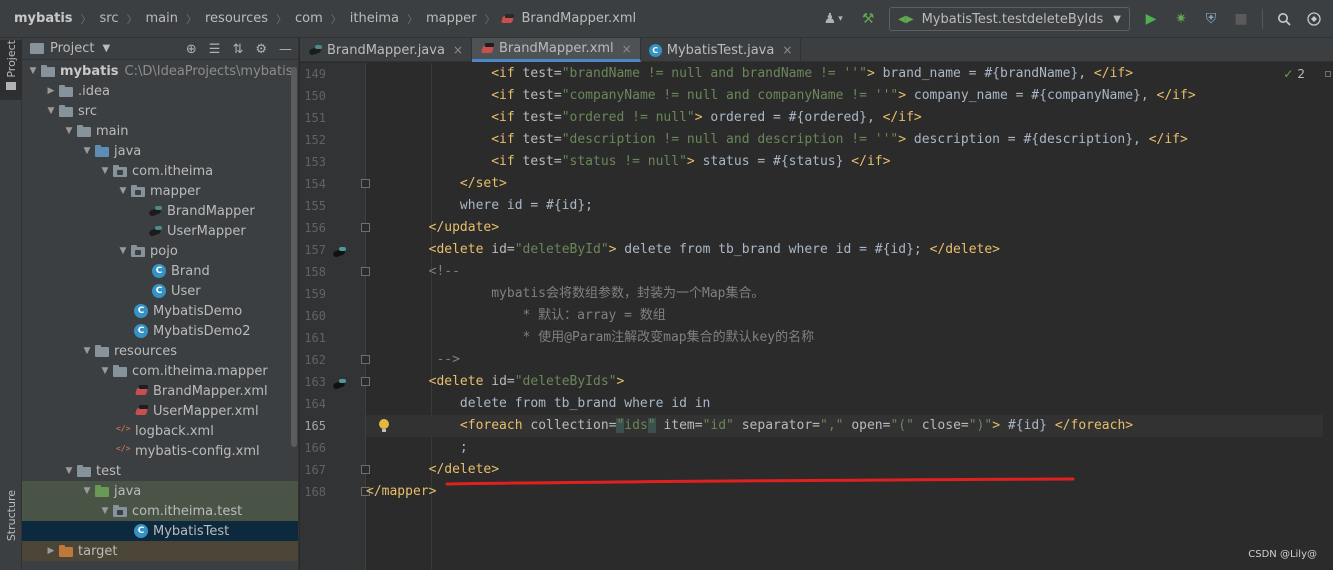 The width and height of the screenshot is (1333, 570). What do you see at coordinates (868, 19) in the screenshot?
I see `hammer-icon: ⚒` at bounding box center [868, 19].